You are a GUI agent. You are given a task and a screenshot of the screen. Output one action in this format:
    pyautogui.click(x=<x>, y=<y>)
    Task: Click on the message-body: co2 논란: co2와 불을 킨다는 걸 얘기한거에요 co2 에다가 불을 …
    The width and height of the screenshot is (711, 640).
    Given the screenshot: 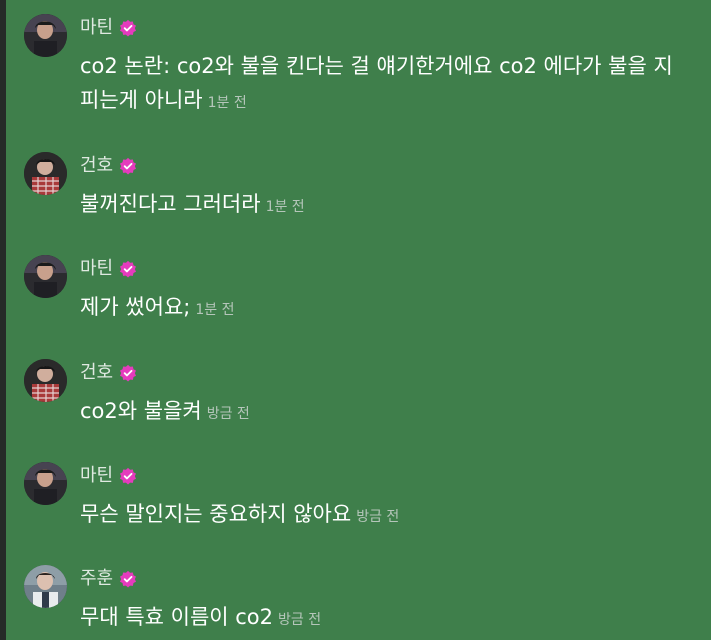 What is the action you would take?
    pyautogui.click(x=380, y=84)
    